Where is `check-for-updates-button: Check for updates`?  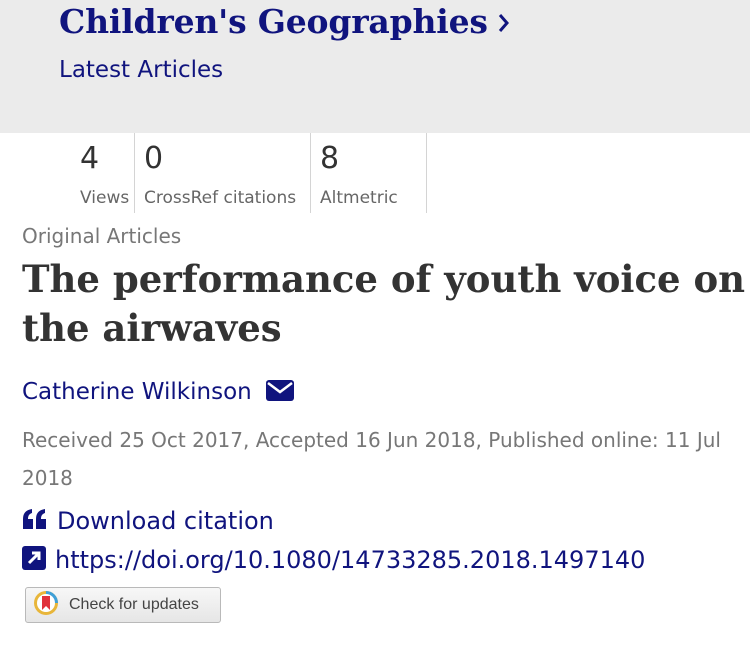 check-for-updates-button: Check for updates is located at coordinates (123, 605).